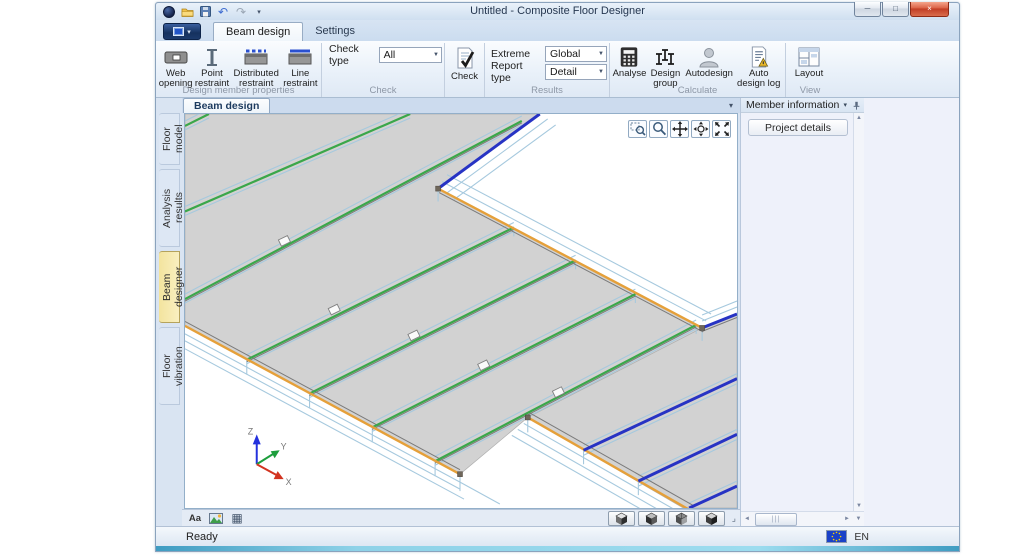 The height and width of the screenshot is (555, 1024). What do you see at coordinates (171, 366) in the screenshot?
I see `sidebar-tab-floor-vibration: Floor vibration` at bounding box center [171, 366].